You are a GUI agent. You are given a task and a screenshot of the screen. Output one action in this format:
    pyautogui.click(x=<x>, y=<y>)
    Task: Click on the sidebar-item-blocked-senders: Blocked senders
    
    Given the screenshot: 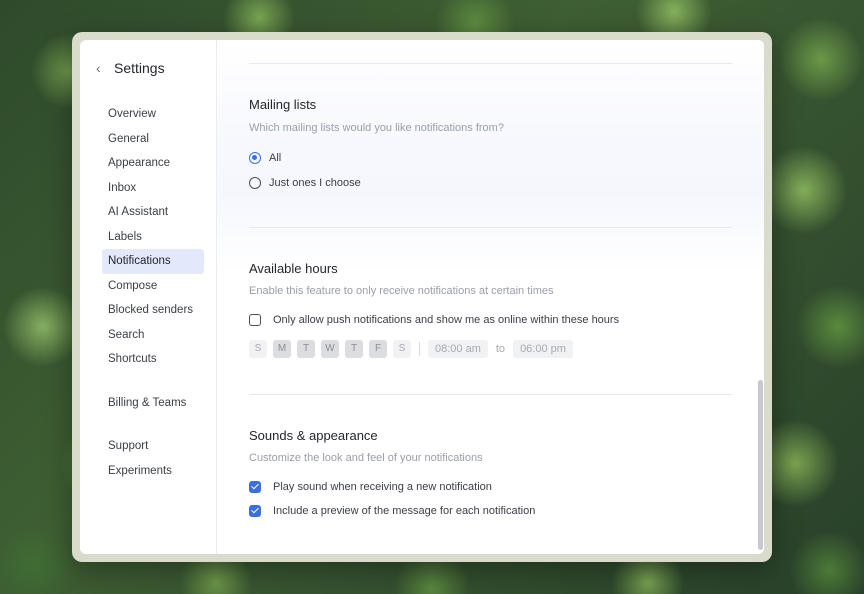 What is the action you would take?
    pyautogui.click(x=153, y=310)
    